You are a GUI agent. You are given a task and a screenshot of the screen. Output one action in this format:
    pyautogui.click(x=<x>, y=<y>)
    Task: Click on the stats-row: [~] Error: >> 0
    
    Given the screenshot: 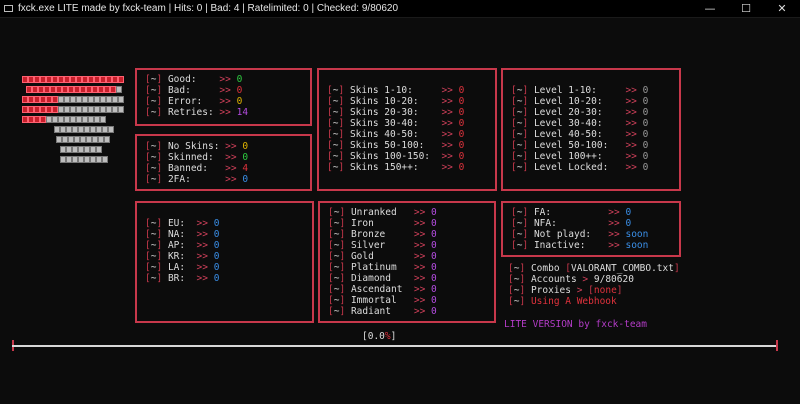 What is the action you would take?
    pyautogui.click(x=194, y=101)
    